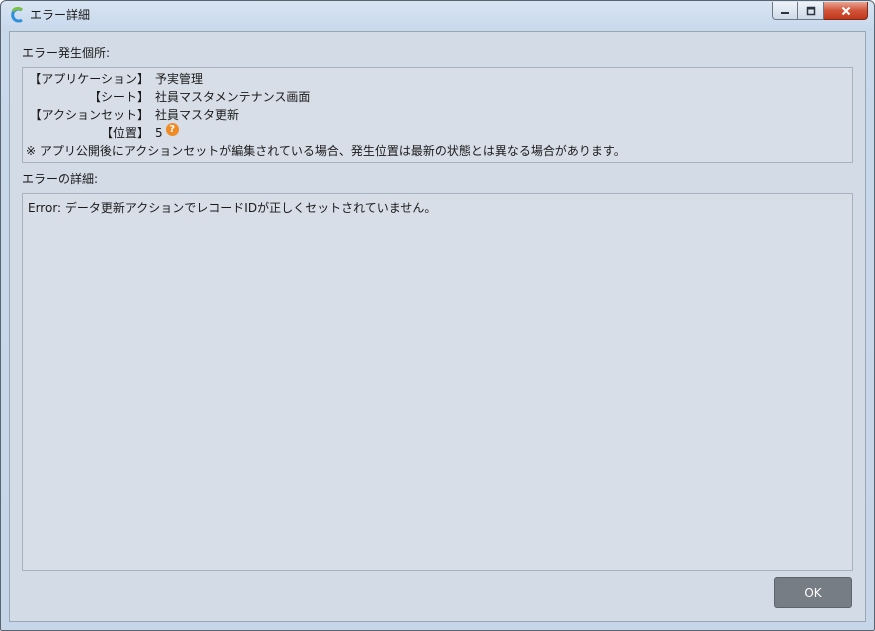  I want to click on location-value: 社員マスタ更新, so click(197, 115).